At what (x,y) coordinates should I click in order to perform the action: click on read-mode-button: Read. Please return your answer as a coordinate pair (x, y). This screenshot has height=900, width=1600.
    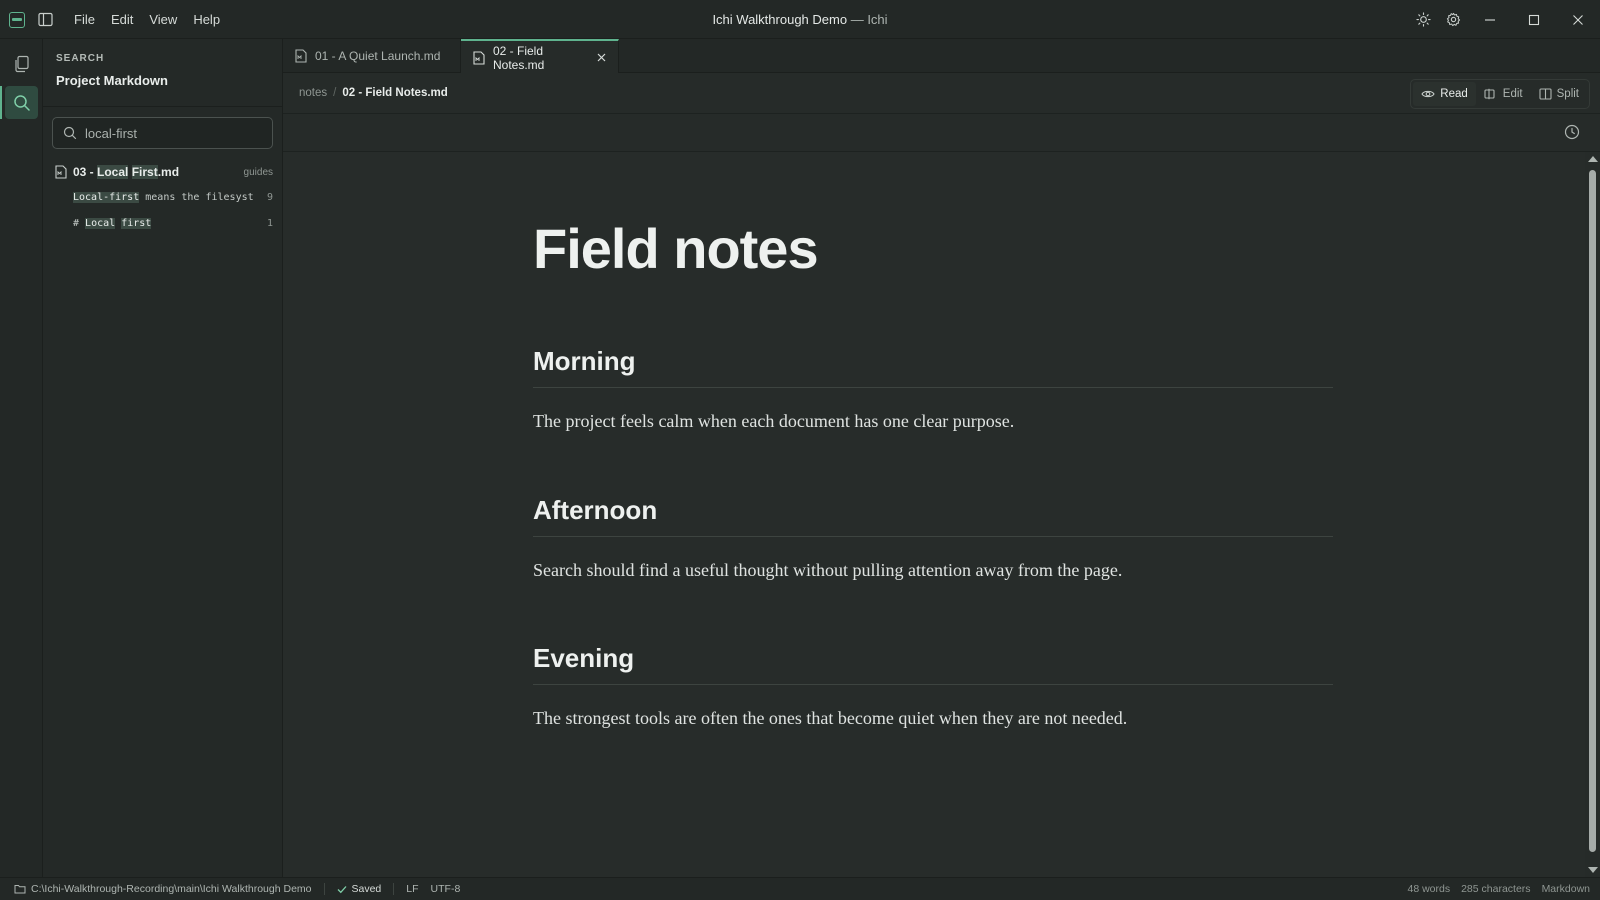
    Looking at the image, I should click on (1444, 94).